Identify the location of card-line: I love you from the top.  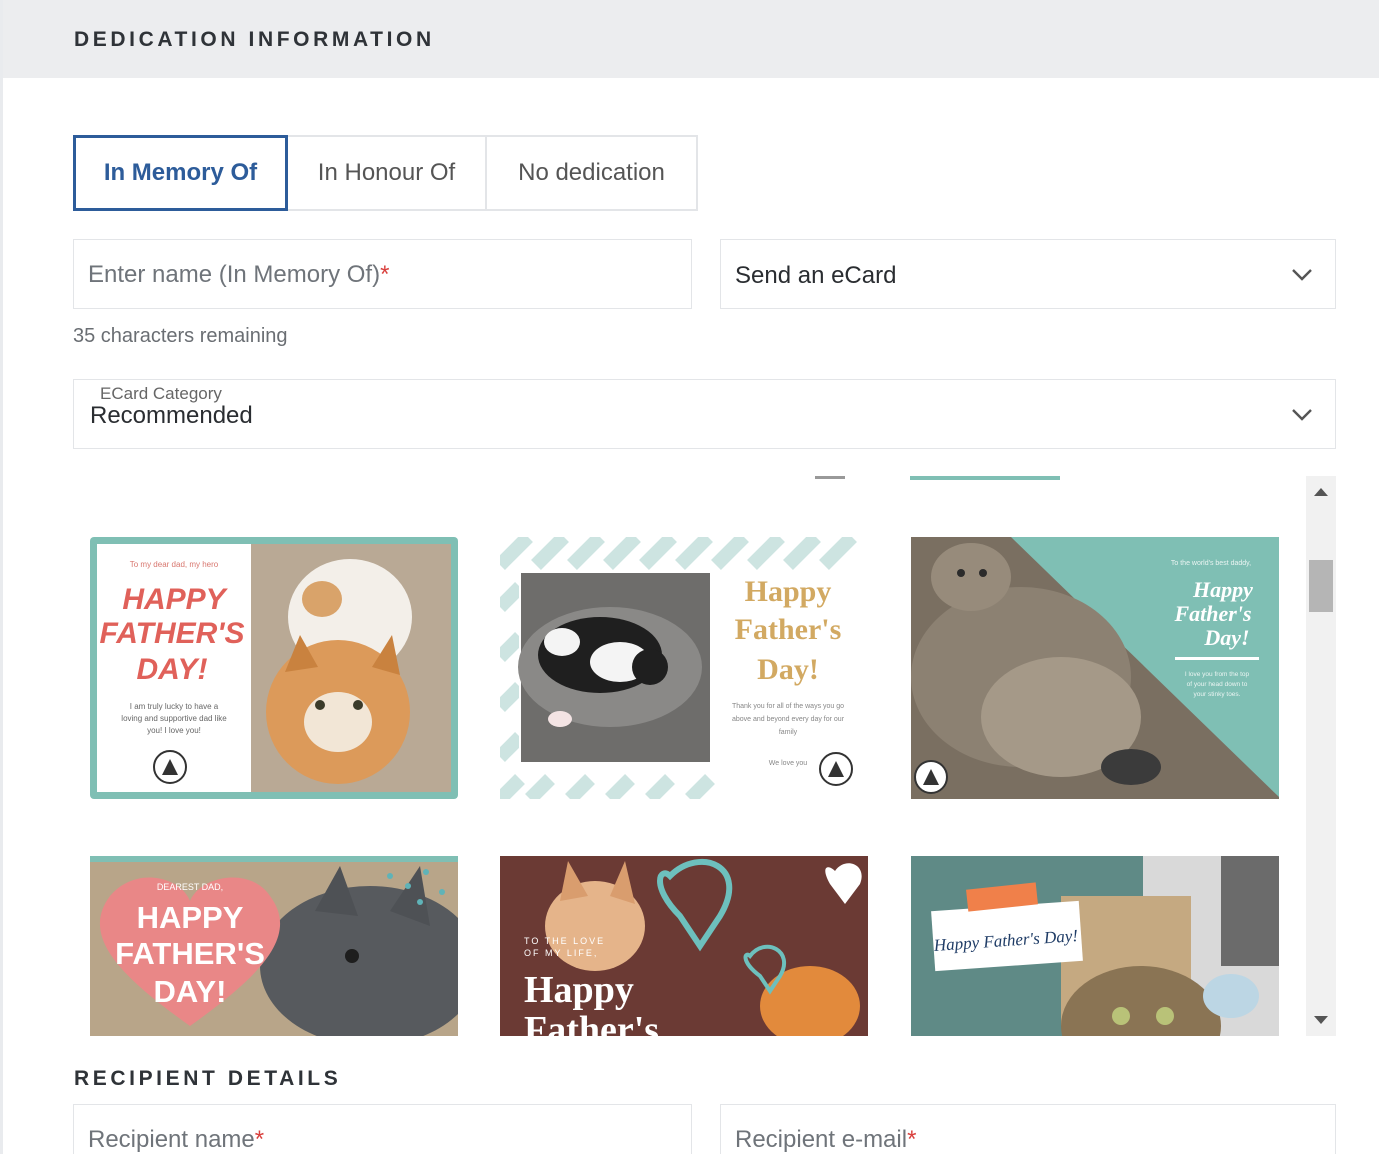
(1217, 674).